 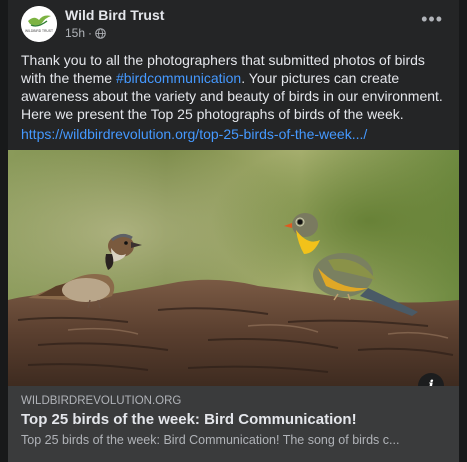 What do you see at coordinates (85, 33) in the screenshot?
I see `post-meta: 15h ·` at bounding box center [85, 33].